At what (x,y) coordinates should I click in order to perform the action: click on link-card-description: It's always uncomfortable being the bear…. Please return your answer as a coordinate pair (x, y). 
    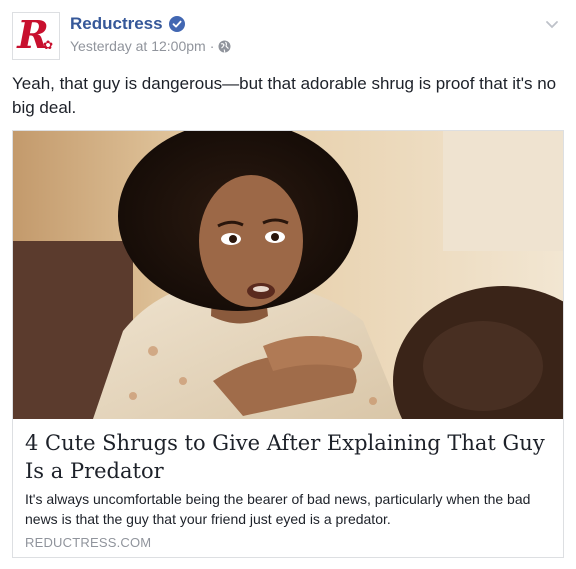
    Looking at the image, I should click on (278, 509).